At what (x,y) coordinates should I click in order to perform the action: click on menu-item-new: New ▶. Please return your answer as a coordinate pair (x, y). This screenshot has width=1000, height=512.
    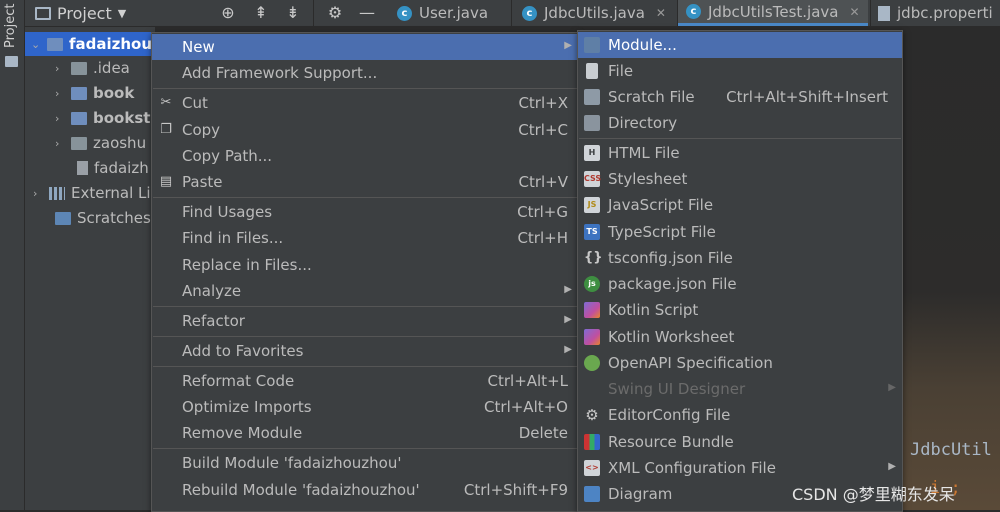
    Looking at the image, I should click on (365, 47).